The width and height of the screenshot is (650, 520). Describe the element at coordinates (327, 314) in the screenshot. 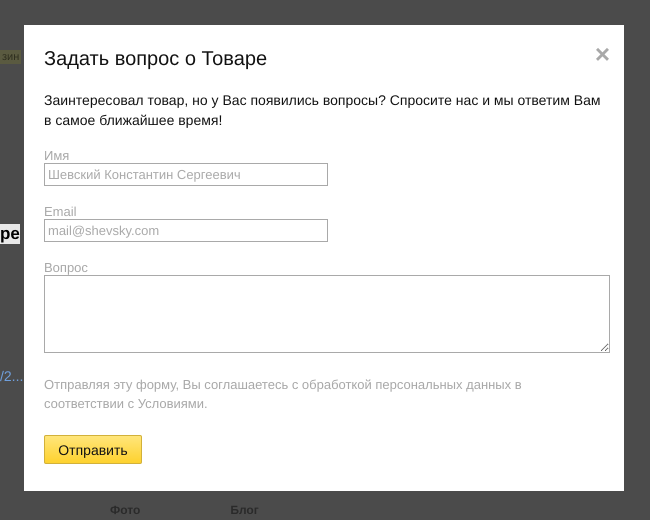

I see `question-textarea` at that location.